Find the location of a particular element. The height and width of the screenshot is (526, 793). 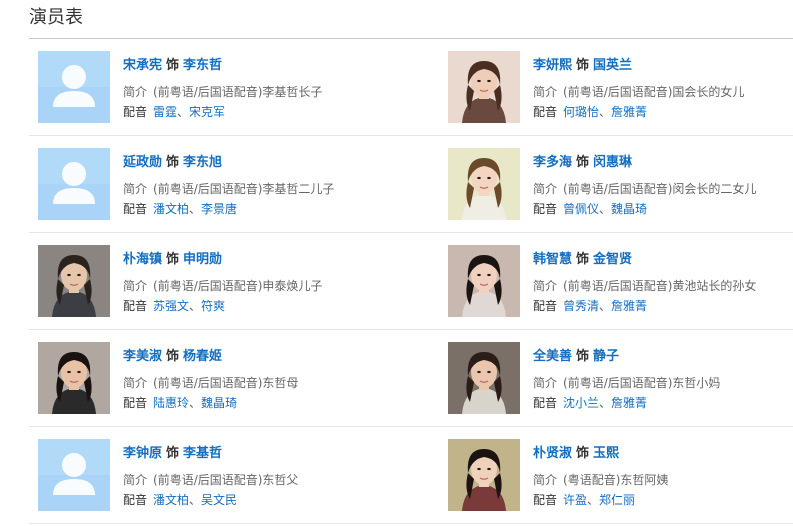

voice-actor-link: 吴文民 is located at coordinates (219, 500).